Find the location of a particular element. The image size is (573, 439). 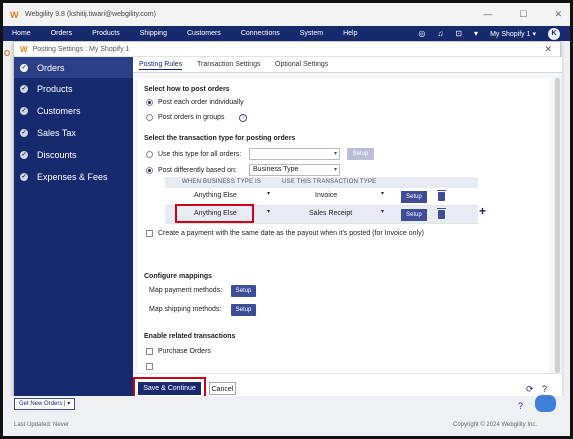

transaction-type-cell: Sales Receipt is located at coordinates (330, 213).